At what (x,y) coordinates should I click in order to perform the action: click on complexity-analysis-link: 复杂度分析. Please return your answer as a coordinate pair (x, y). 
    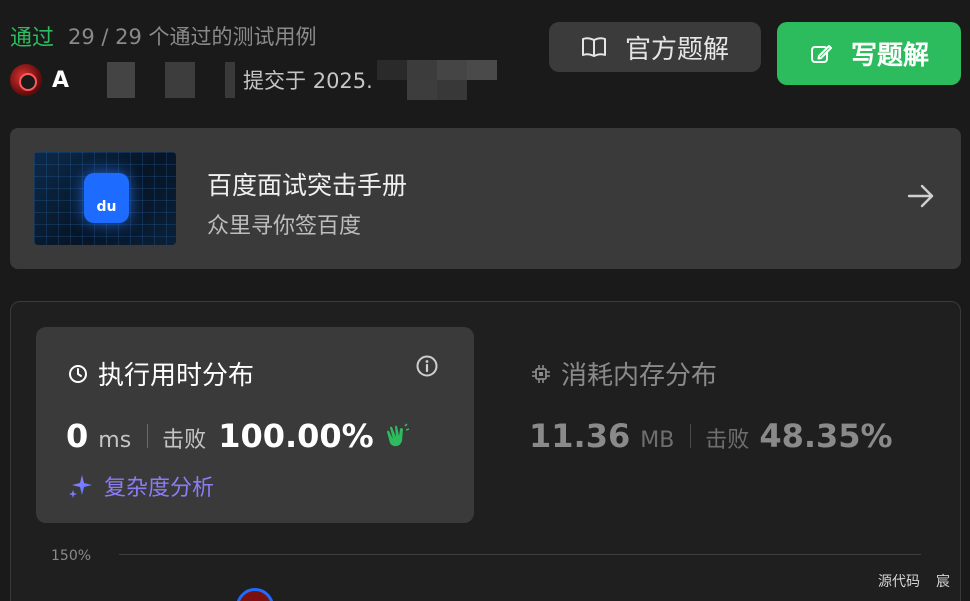
    Looking at the image, I should click on (141, 486).